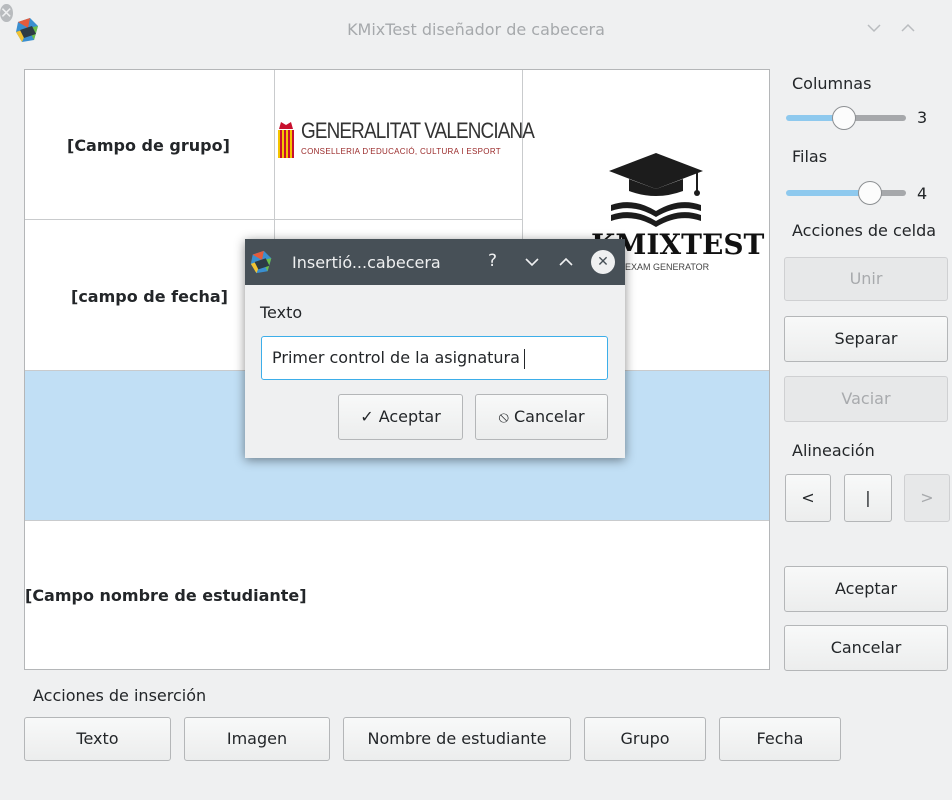  Describe the element at coordinates (922, 117) in the screenshot. I see `columns-value: 3` at that location.